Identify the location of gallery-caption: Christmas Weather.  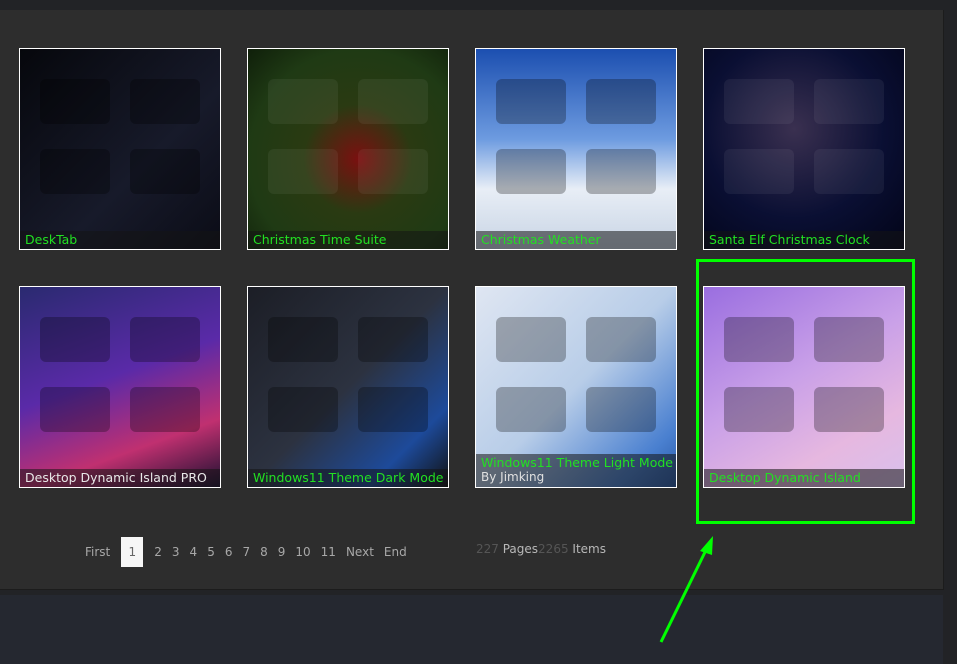
(576, 240).